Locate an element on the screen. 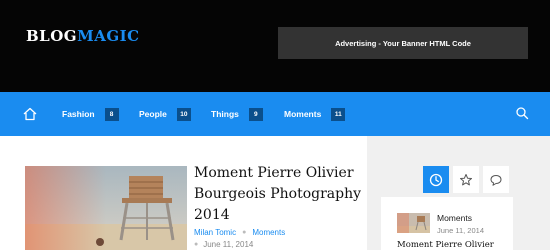 The image size is (550, 250). post-date: June 11, 2014 is located at coordinates (228, 244).